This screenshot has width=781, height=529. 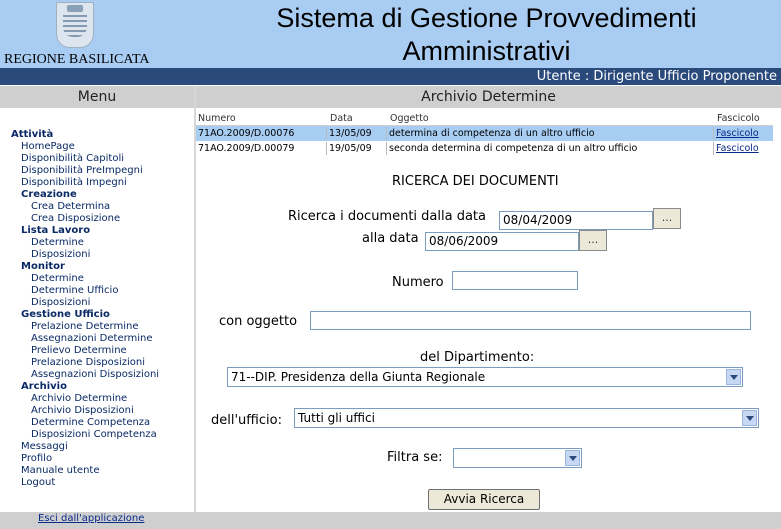 I want to click on dipartimento-label: del Dipartimento:, so click(x=477, y=357).